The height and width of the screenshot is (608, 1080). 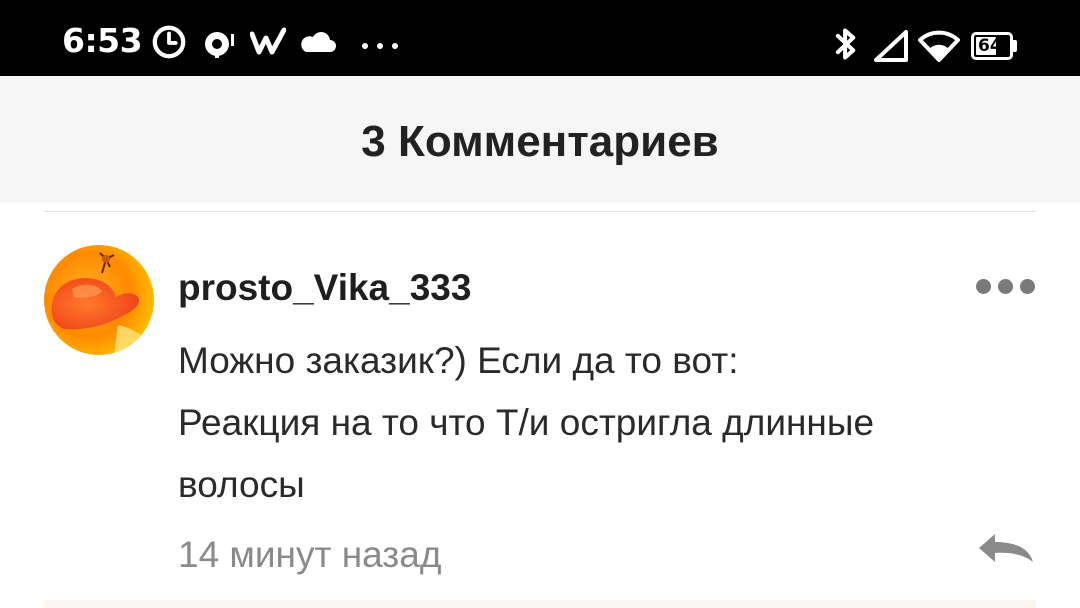 What do you see at coordinates (891, 46) in the screenshot?
I see `cellular-signal-icon` at bounding box center [891, 46].